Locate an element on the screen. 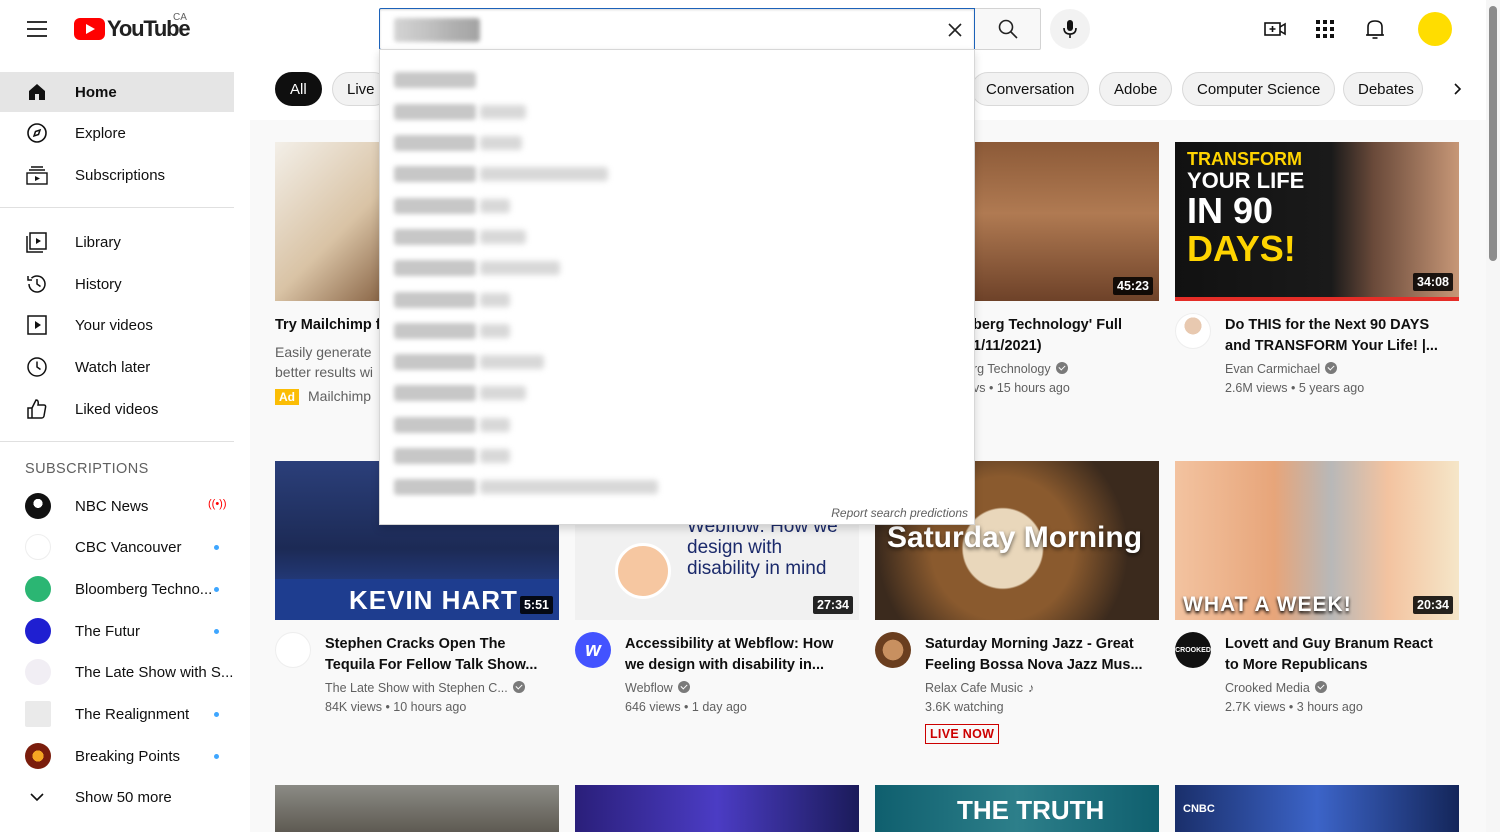 The image size is (1500, 832). sidebar-item-explore: Explore is located at coordinates (117, 133).